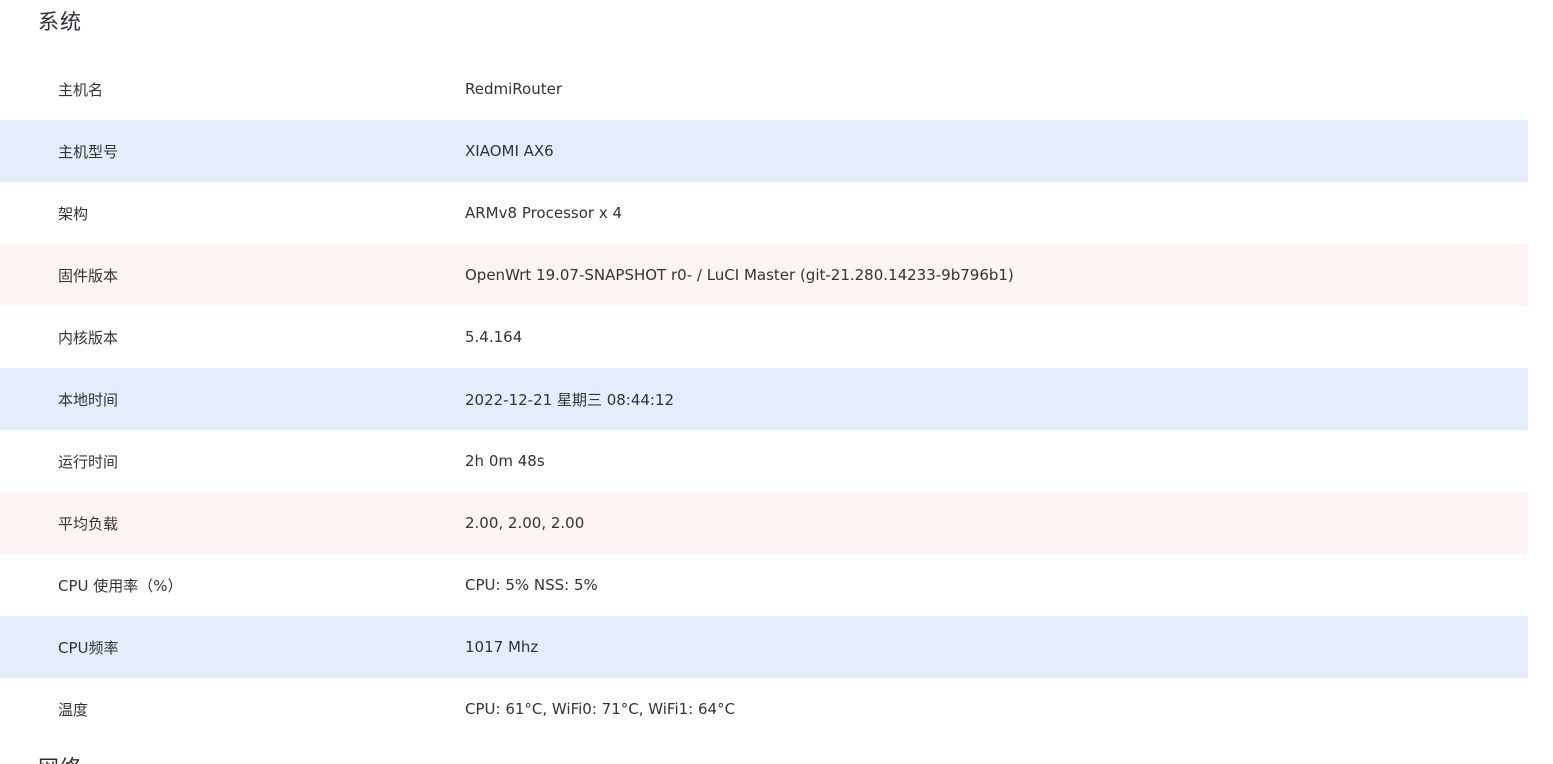 This screenshot has height=764, width=1553. Describe the element at coordinates (88, 275) in the screenshot. I see `row-label: 固件版本` at that location.